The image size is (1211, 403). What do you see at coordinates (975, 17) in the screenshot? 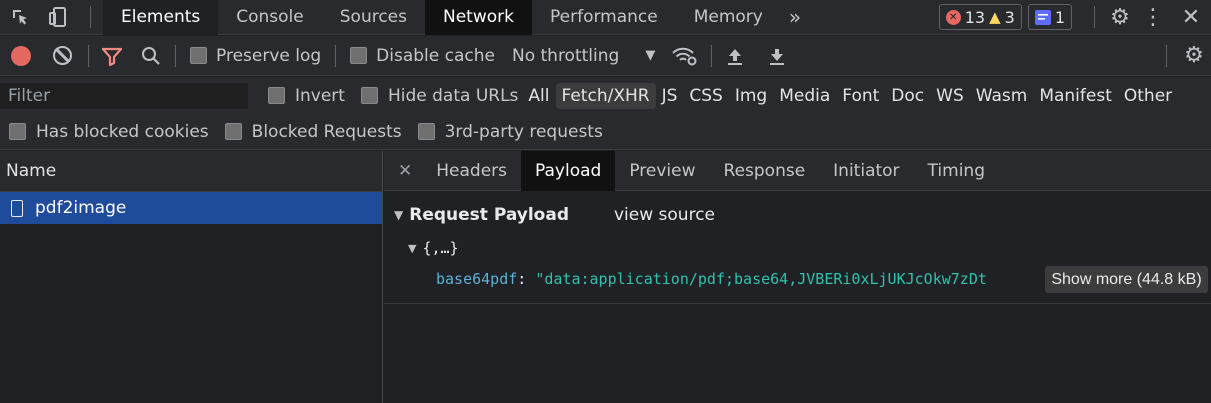
I see `error-count: 13` at bounding box center [975, 17].